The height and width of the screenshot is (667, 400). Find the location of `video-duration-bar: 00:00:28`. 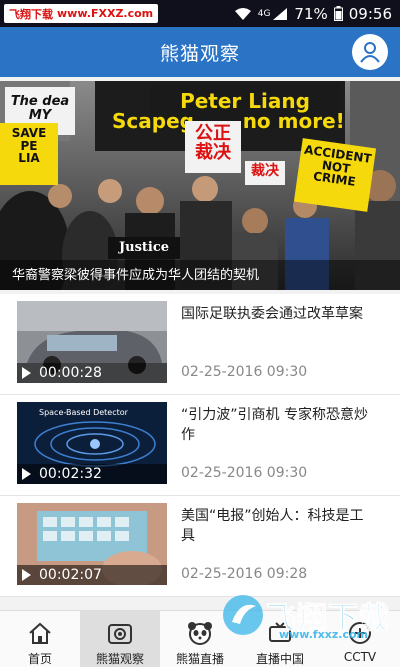

video-duration-bar: 00:00:28 is located at coordinates (92, 373).